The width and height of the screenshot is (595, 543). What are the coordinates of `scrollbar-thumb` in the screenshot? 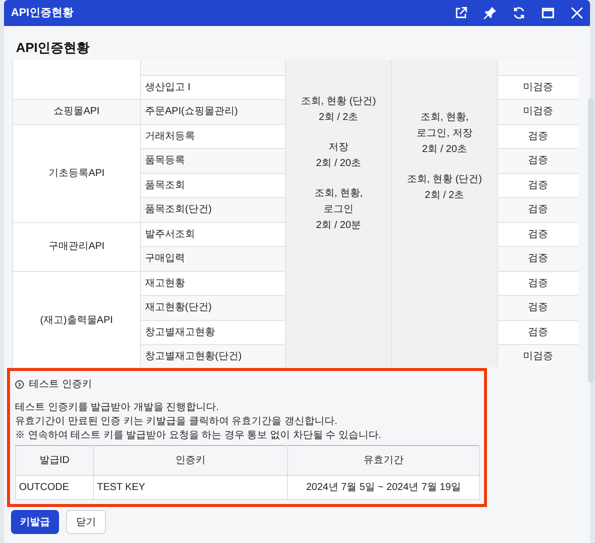 It's located at (591, 240).